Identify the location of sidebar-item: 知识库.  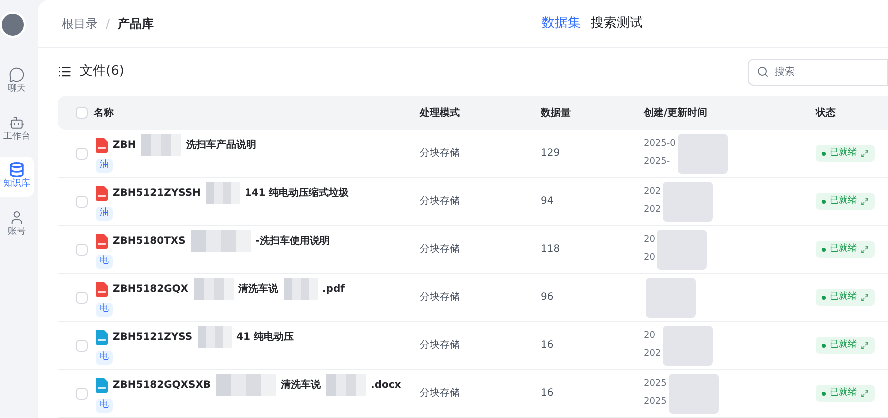
(17, 176).